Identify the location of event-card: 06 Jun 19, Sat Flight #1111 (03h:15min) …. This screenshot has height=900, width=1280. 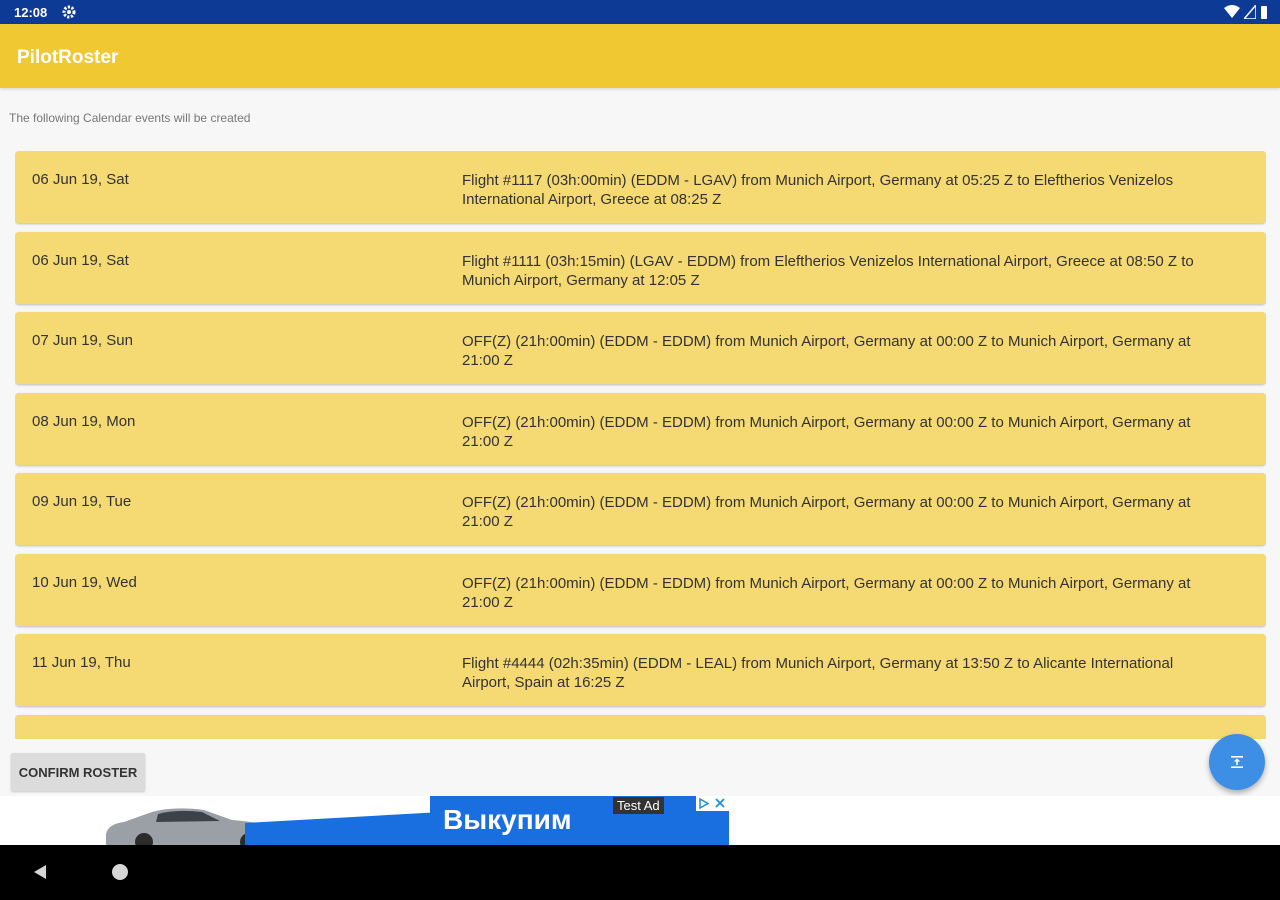
(640, 268).